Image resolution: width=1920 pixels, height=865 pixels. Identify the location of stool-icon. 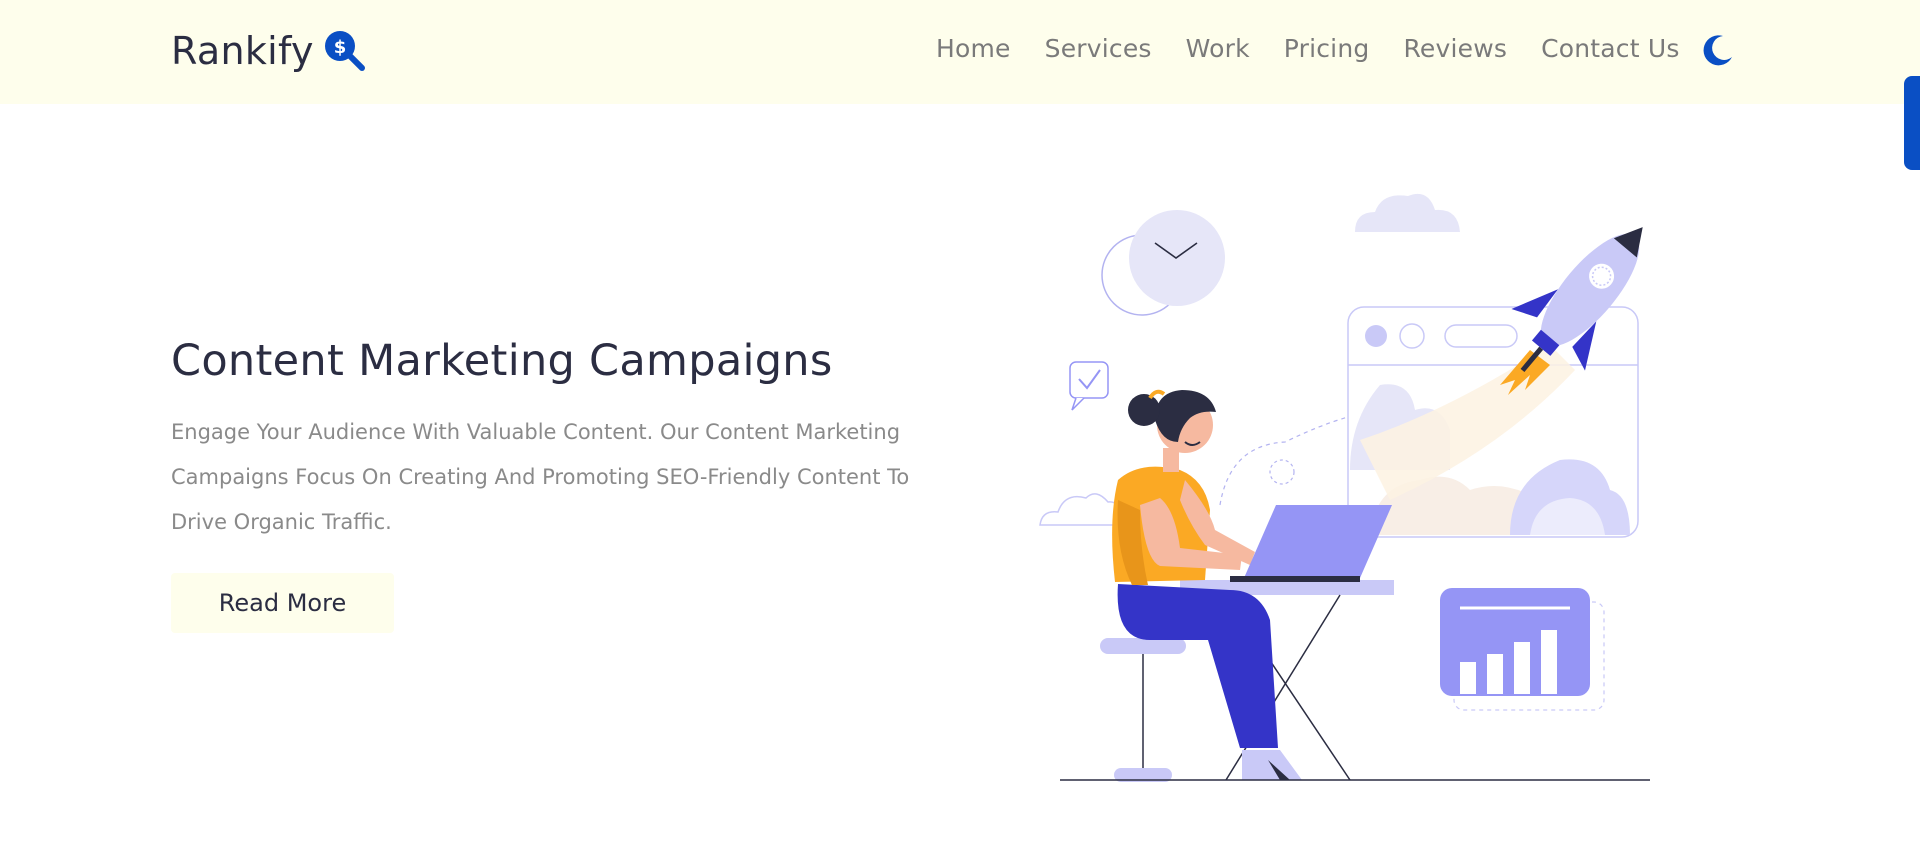
(1143, 710).